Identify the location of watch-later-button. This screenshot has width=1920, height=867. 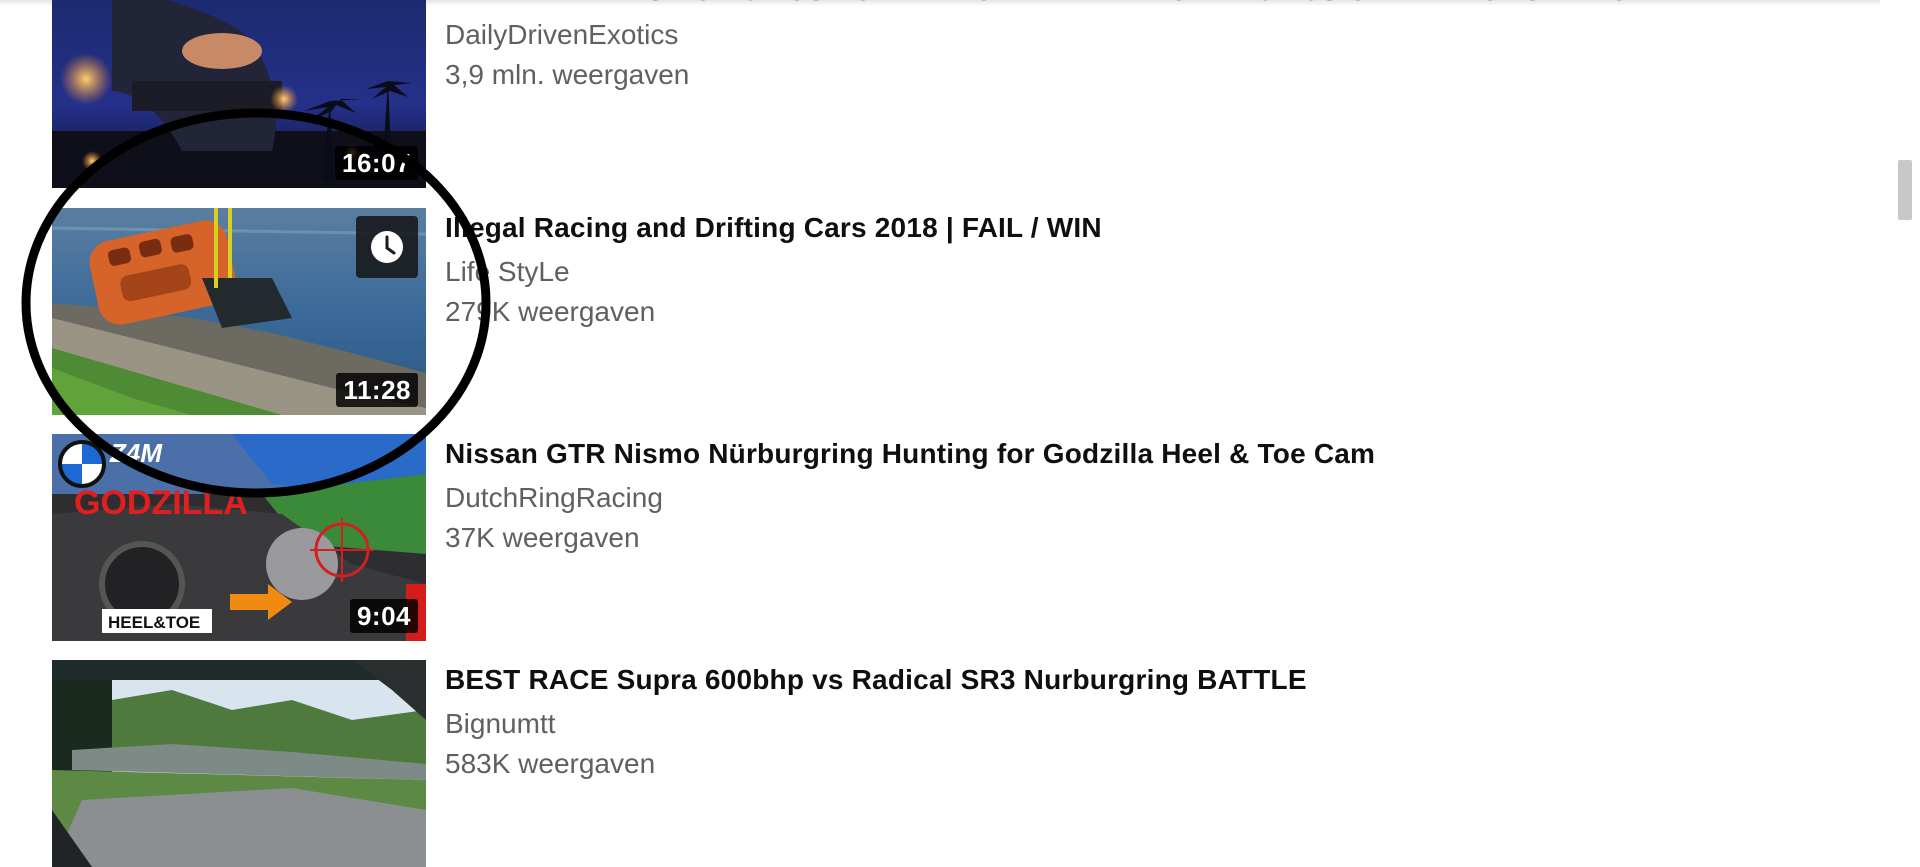
(387, 247).